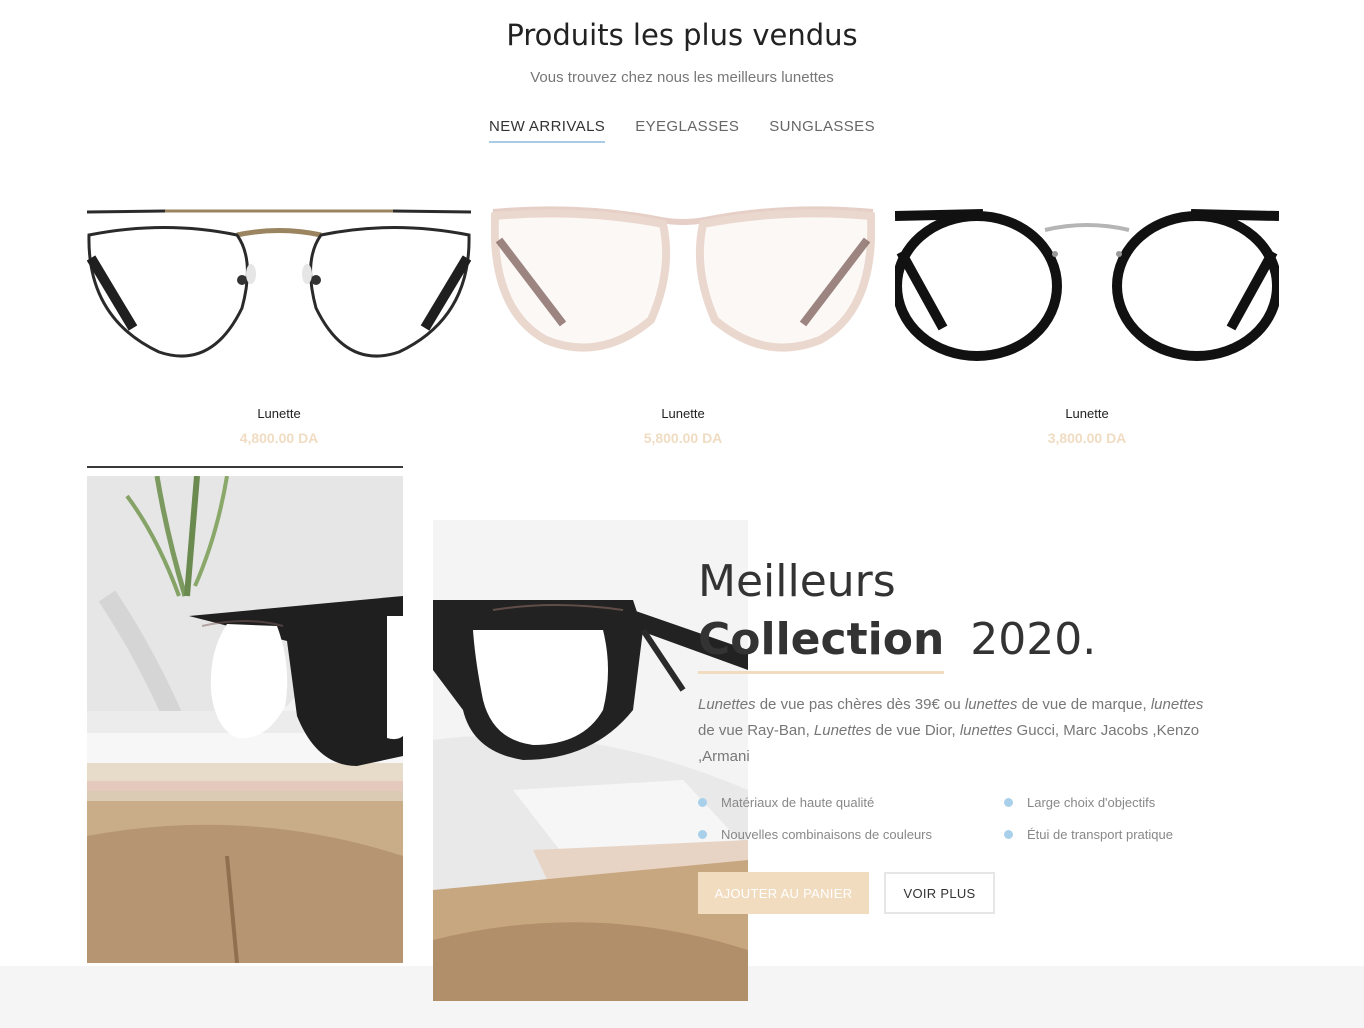 This screenshot has width=1364, height=1028. I want to click on tab-eyeglasses: EYEGLASSES, so click(687, 130).